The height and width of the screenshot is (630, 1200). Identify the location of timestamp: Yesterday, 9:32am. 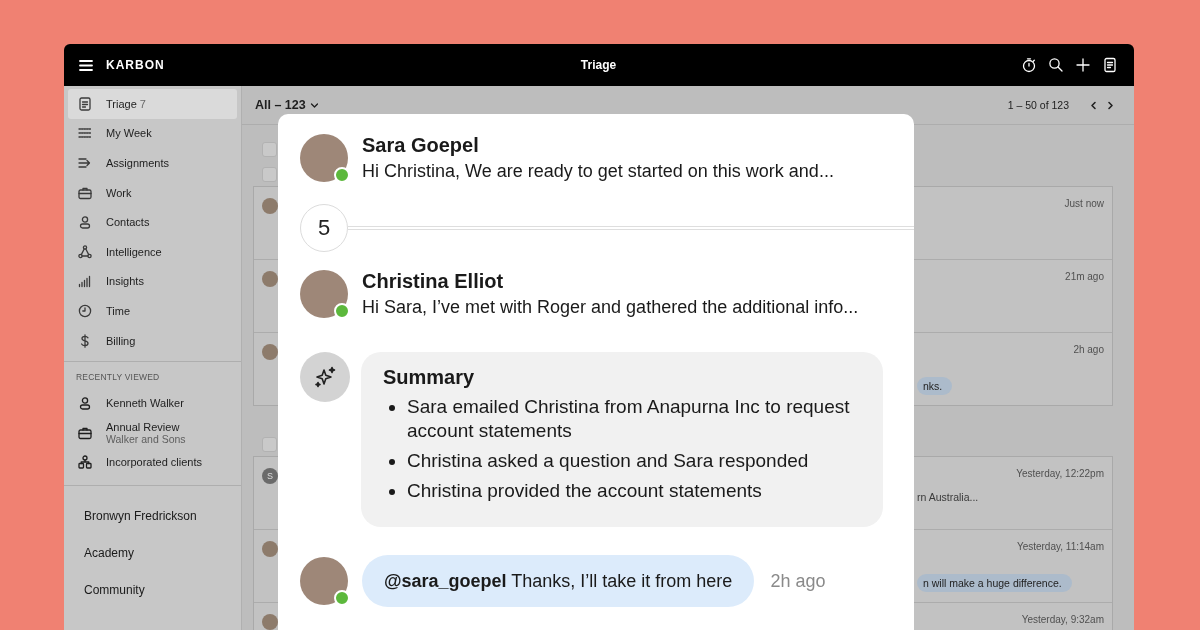
(1062, 619).